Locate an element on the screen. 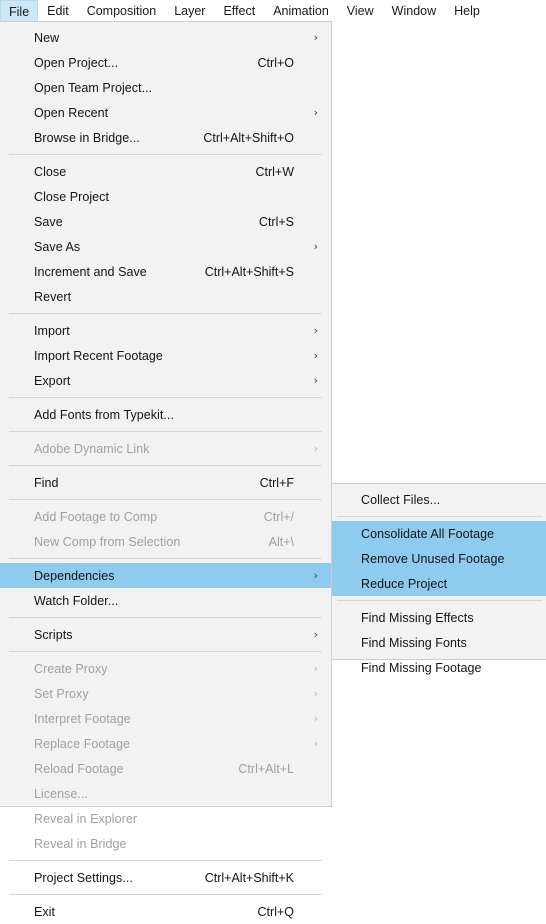  menu-item-label: Reveal in Explorer is located at coordinates (86, 818).